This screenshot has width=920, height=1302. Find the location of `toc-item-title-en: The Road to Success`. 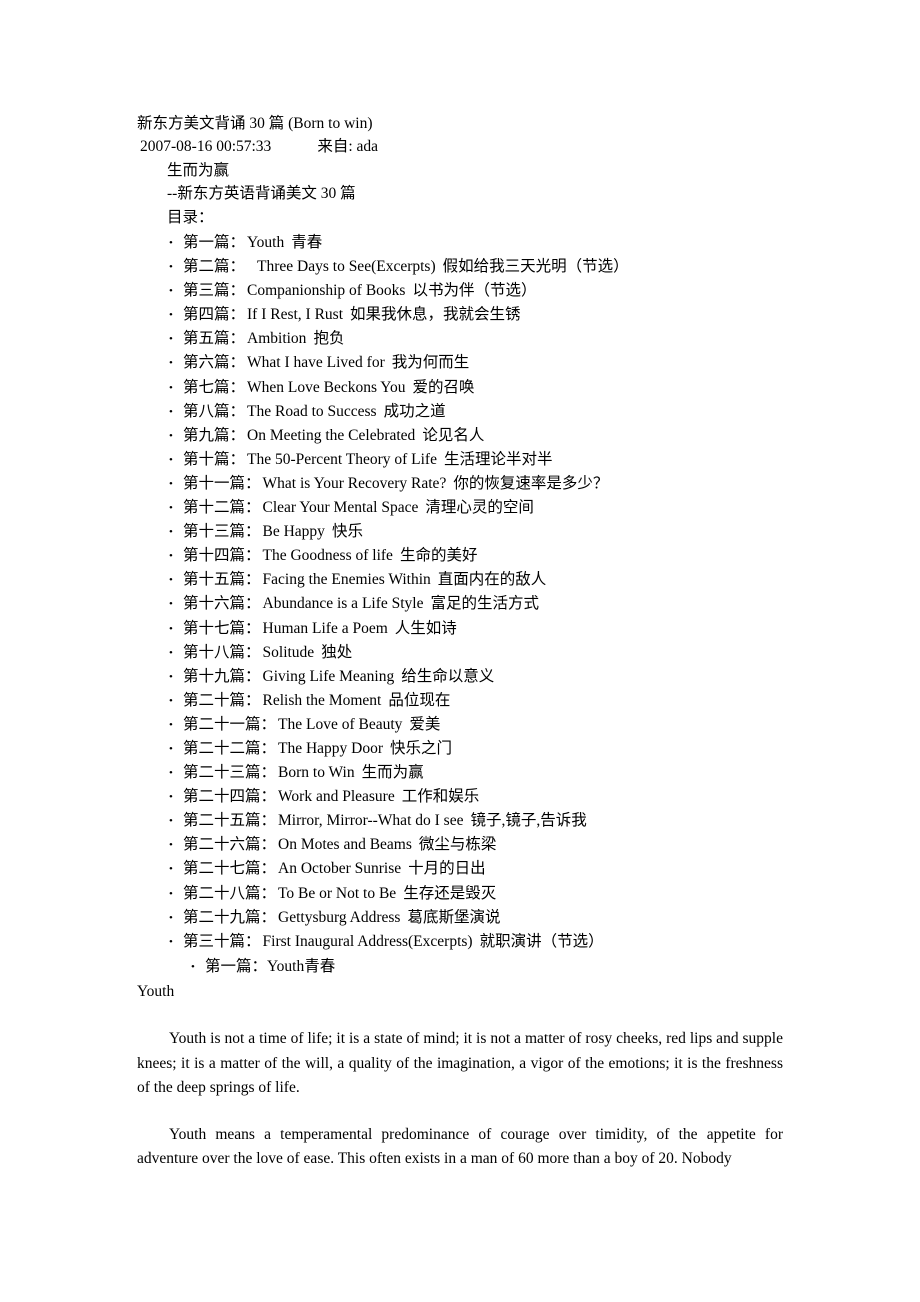

toc-item-title-en: The Road to Success is located at coordinates (312, 411).